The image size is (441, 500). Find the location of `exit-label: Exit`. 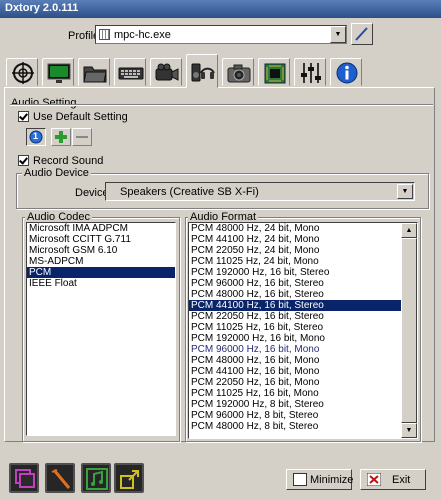

exit-label: Exit is located at coordinates (401, 480).